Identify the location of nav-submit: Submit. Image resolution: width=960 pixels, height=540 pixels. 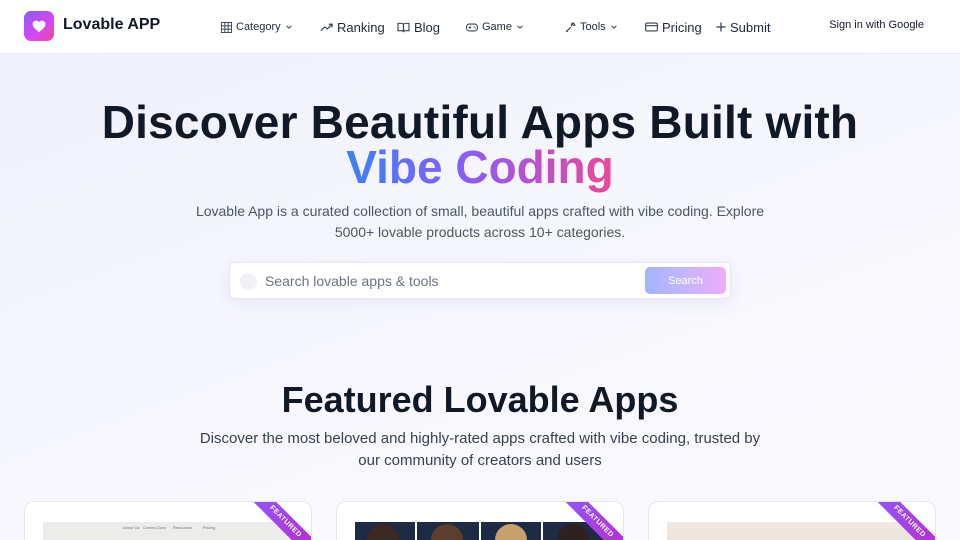
(743, 27).